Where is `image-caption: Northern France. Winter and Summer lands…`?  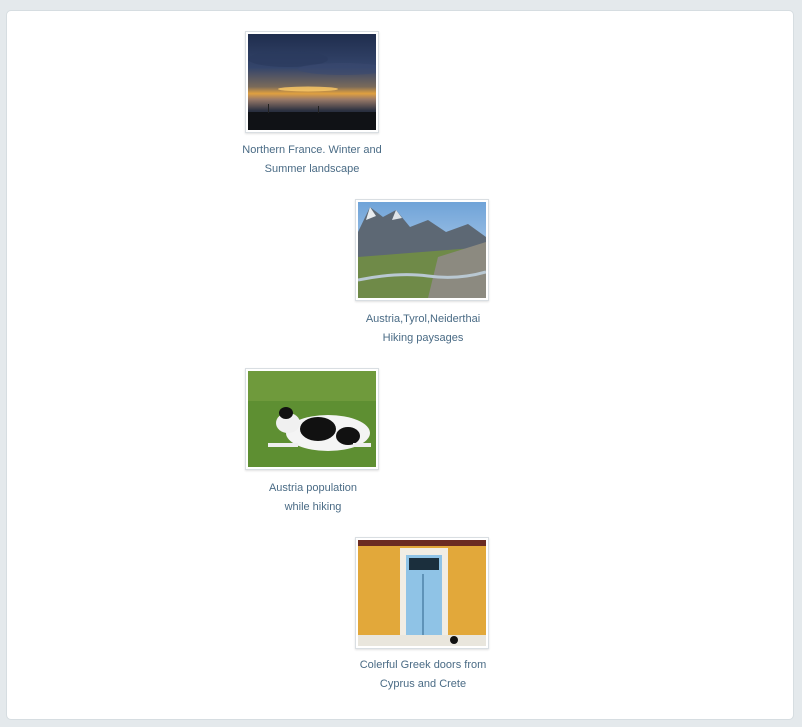 image-caption: Northern France. Winter and Summer lands… is located at coordinates (312, 160).